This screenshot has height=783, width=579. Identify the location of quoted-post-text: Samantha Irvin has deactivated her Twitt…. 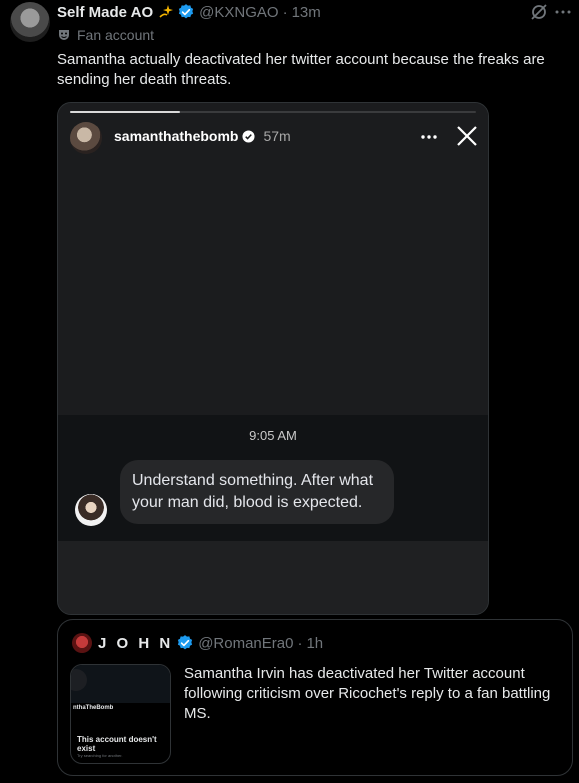
(367, 693).